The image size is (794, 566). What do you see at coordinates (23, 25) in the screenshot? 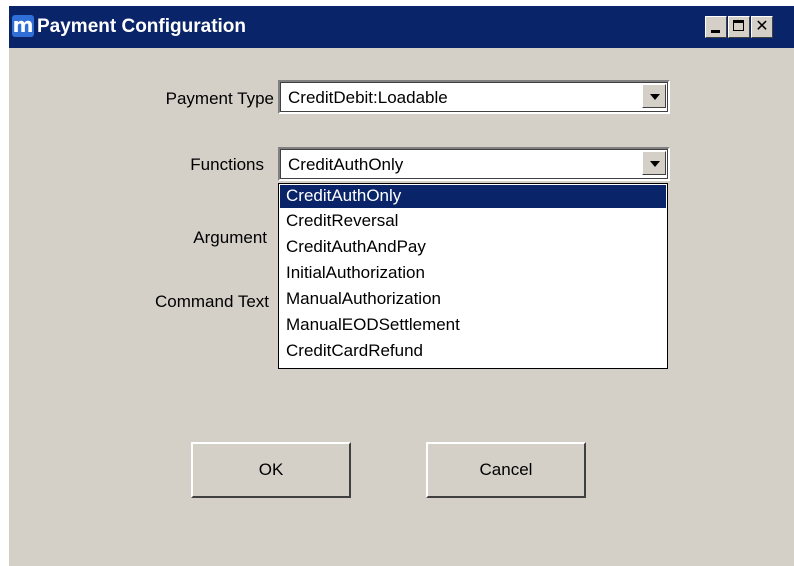
I see `app-icon: m` at bounding box center [23, 25].